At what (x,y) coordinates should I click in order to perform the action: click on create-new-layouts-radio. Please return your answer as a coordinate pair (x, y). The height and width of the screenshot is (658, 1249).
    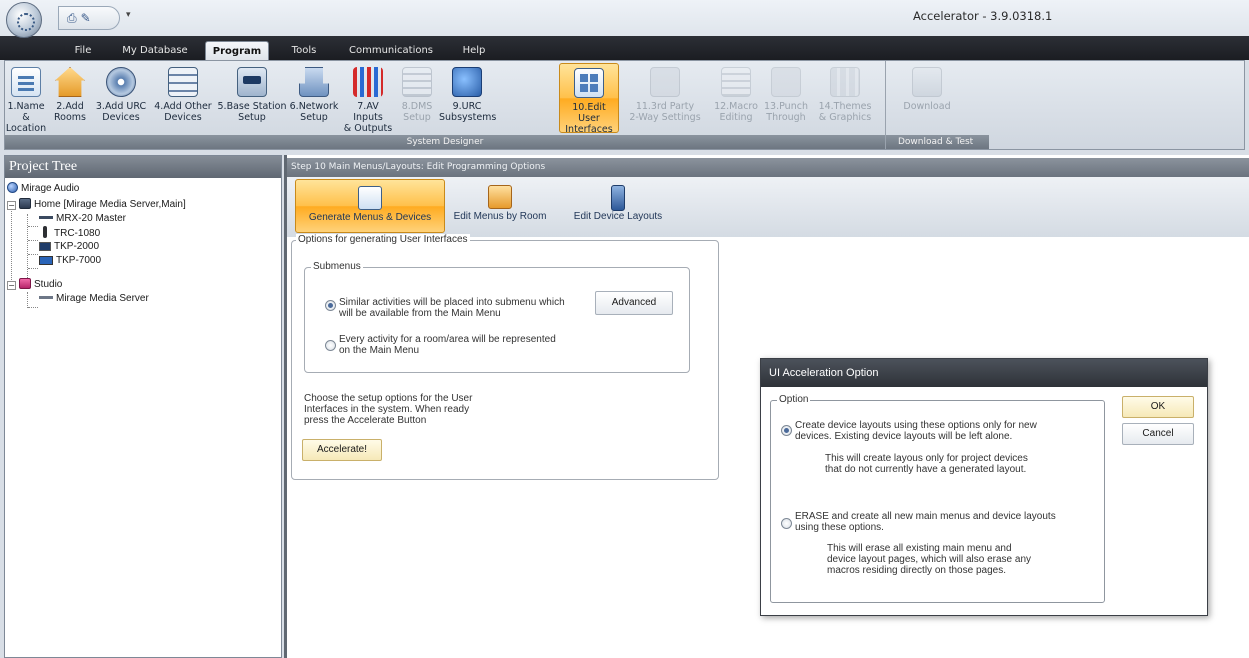
    Looking at the image, I should click on (786, 430).